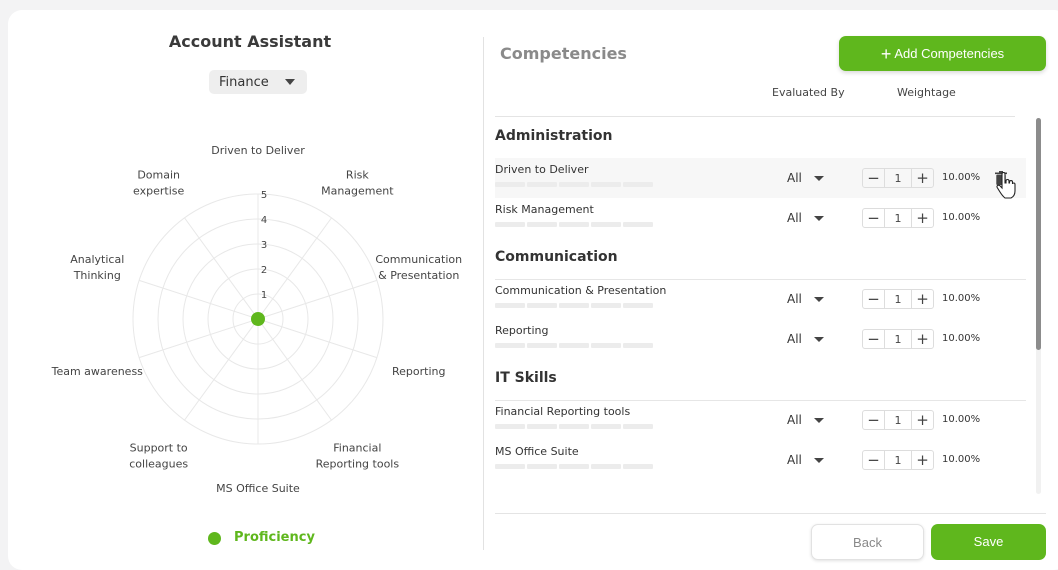 This screenshot has height=570, width=1058. I want to click on add-competencies-button: + Add Competencies, so click(942, 53).